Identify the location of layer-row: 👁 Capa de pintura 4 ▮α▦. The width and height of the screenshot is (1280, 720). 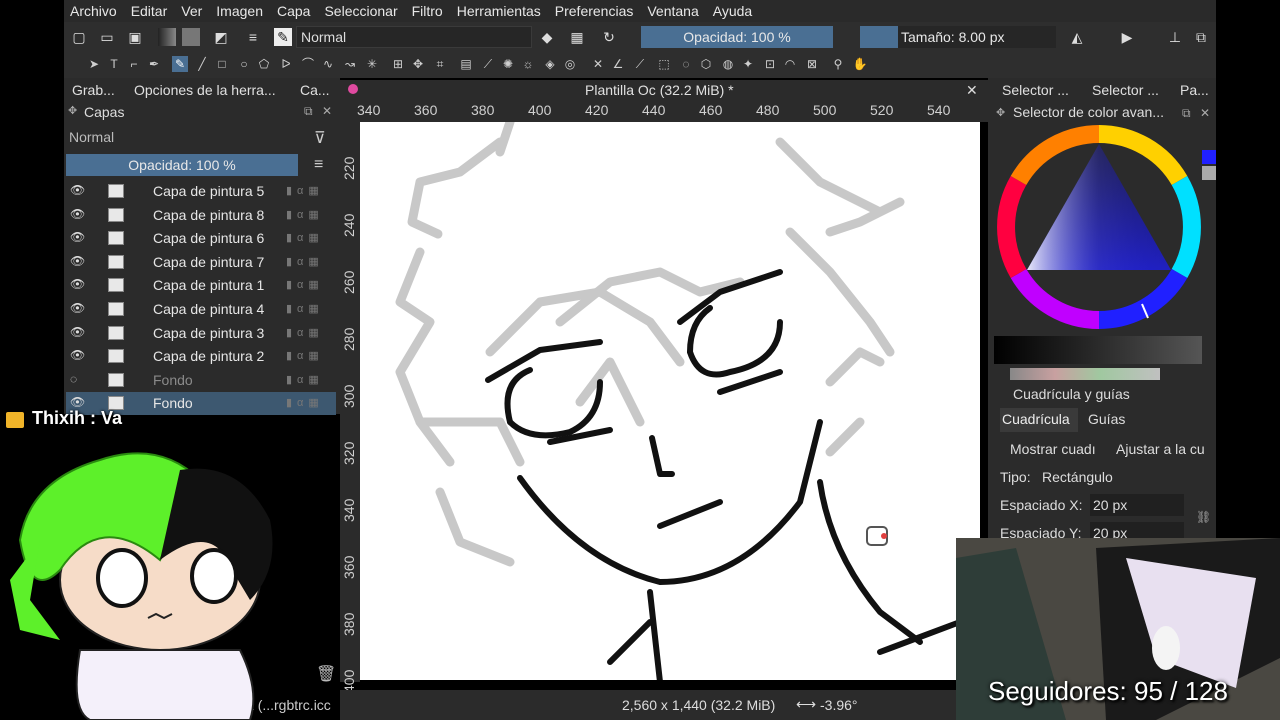
(201, 309).